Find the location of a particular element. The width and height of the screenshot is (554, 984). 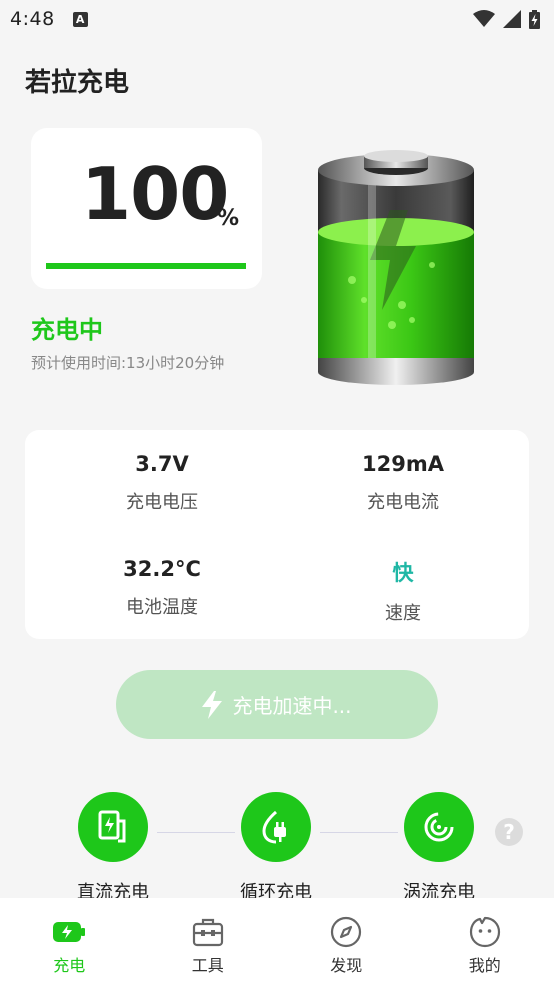

nav-label-charge: 充电 is located at coordinates (69, 965).